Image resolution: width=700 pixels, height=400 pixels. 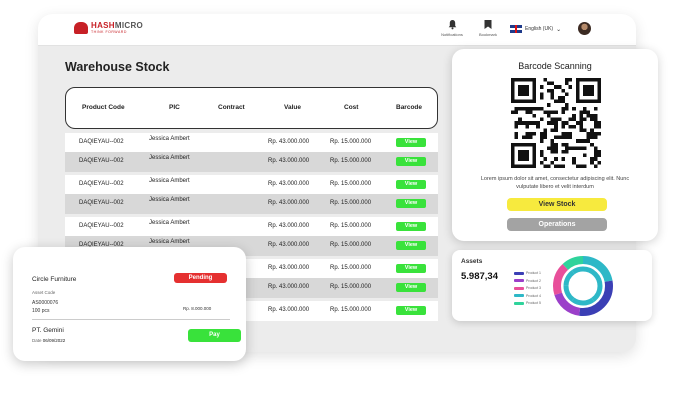 I want to click on legend-label: Product 5, so click(x=533, y=303).